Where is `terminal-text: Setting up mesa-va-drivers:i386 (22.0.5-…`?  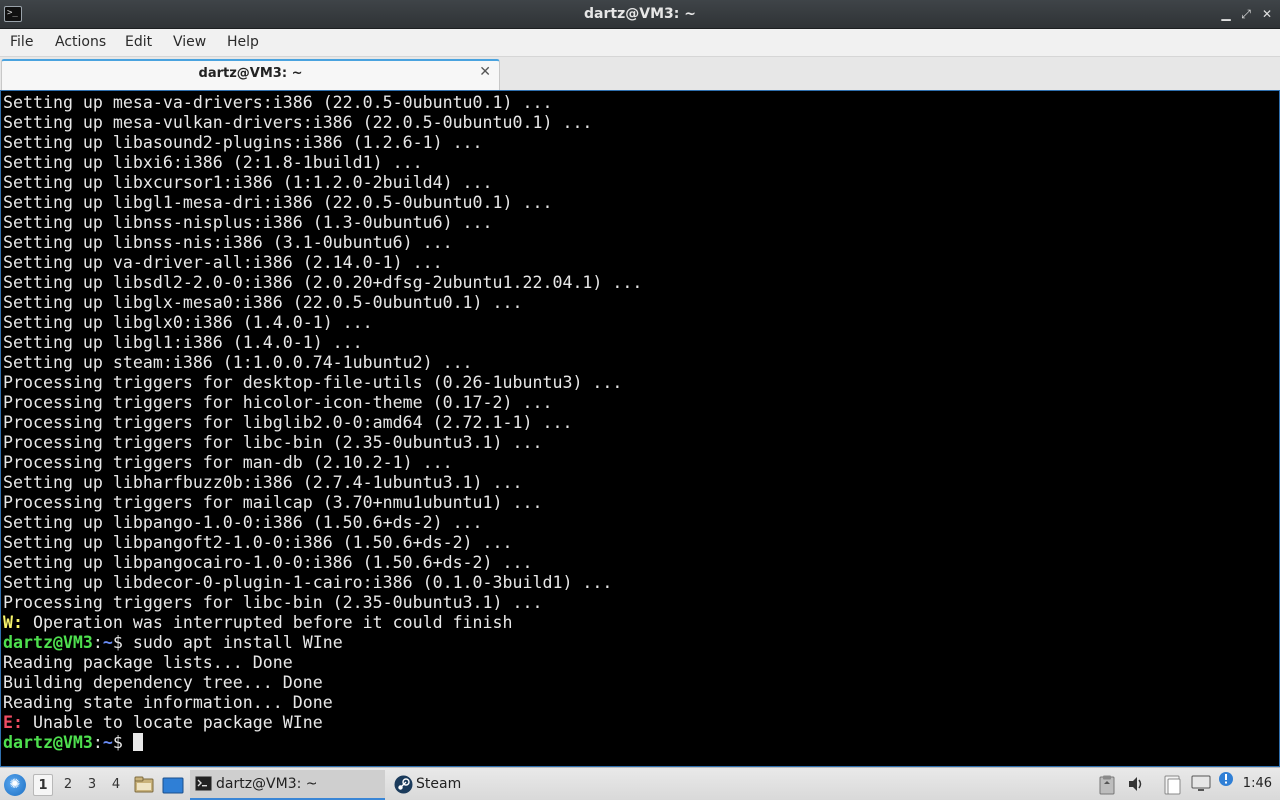
terminal-text: Setting up mesa-va-drivers:i386 (22.0.5-… is located at coordinates (278, 102).